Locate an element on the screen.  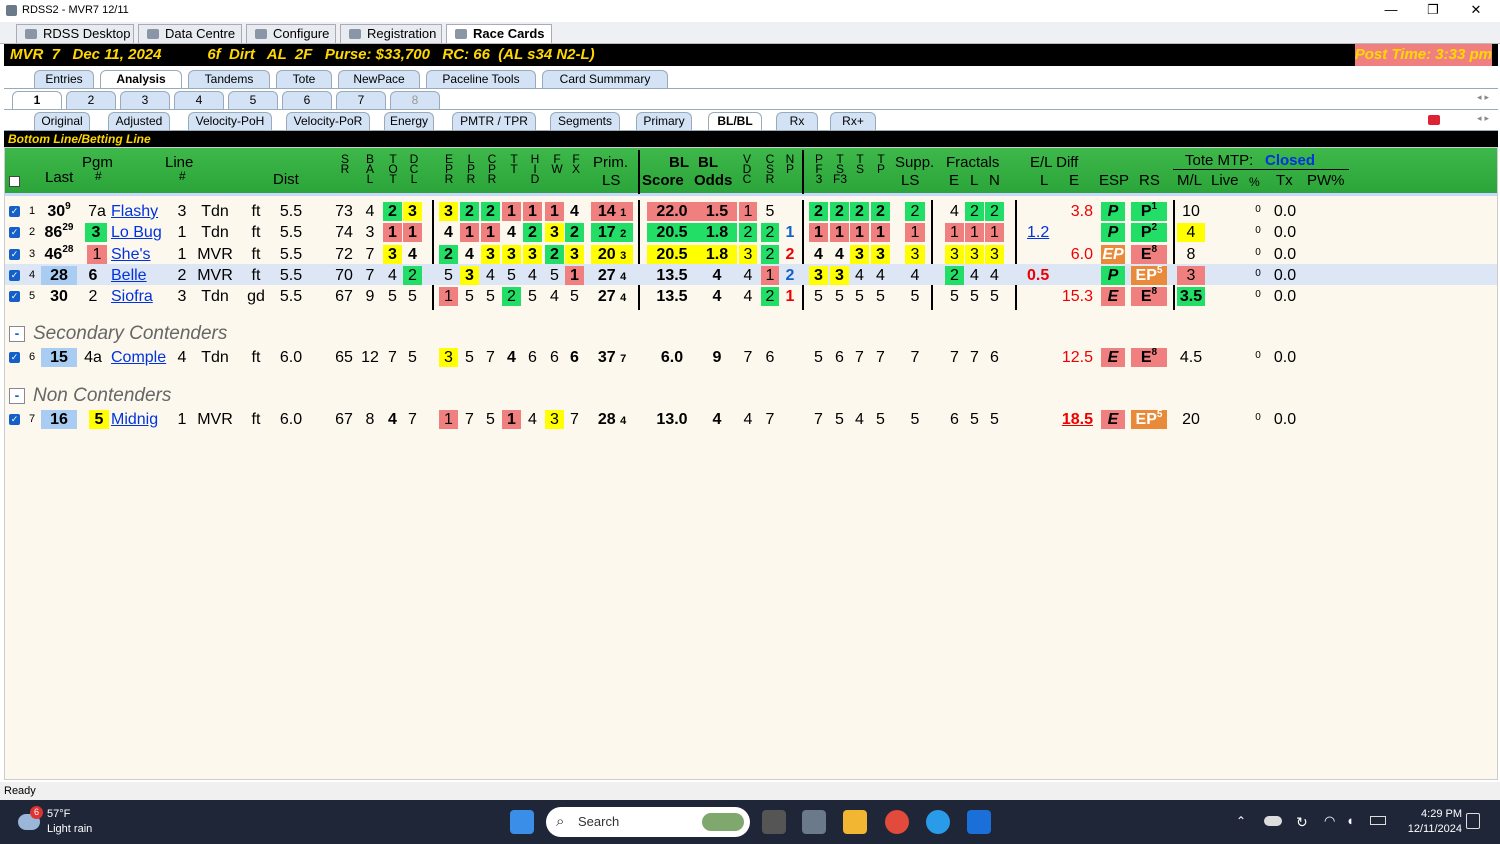
tab-race-7: 7 is located at coordinates (361, 100).